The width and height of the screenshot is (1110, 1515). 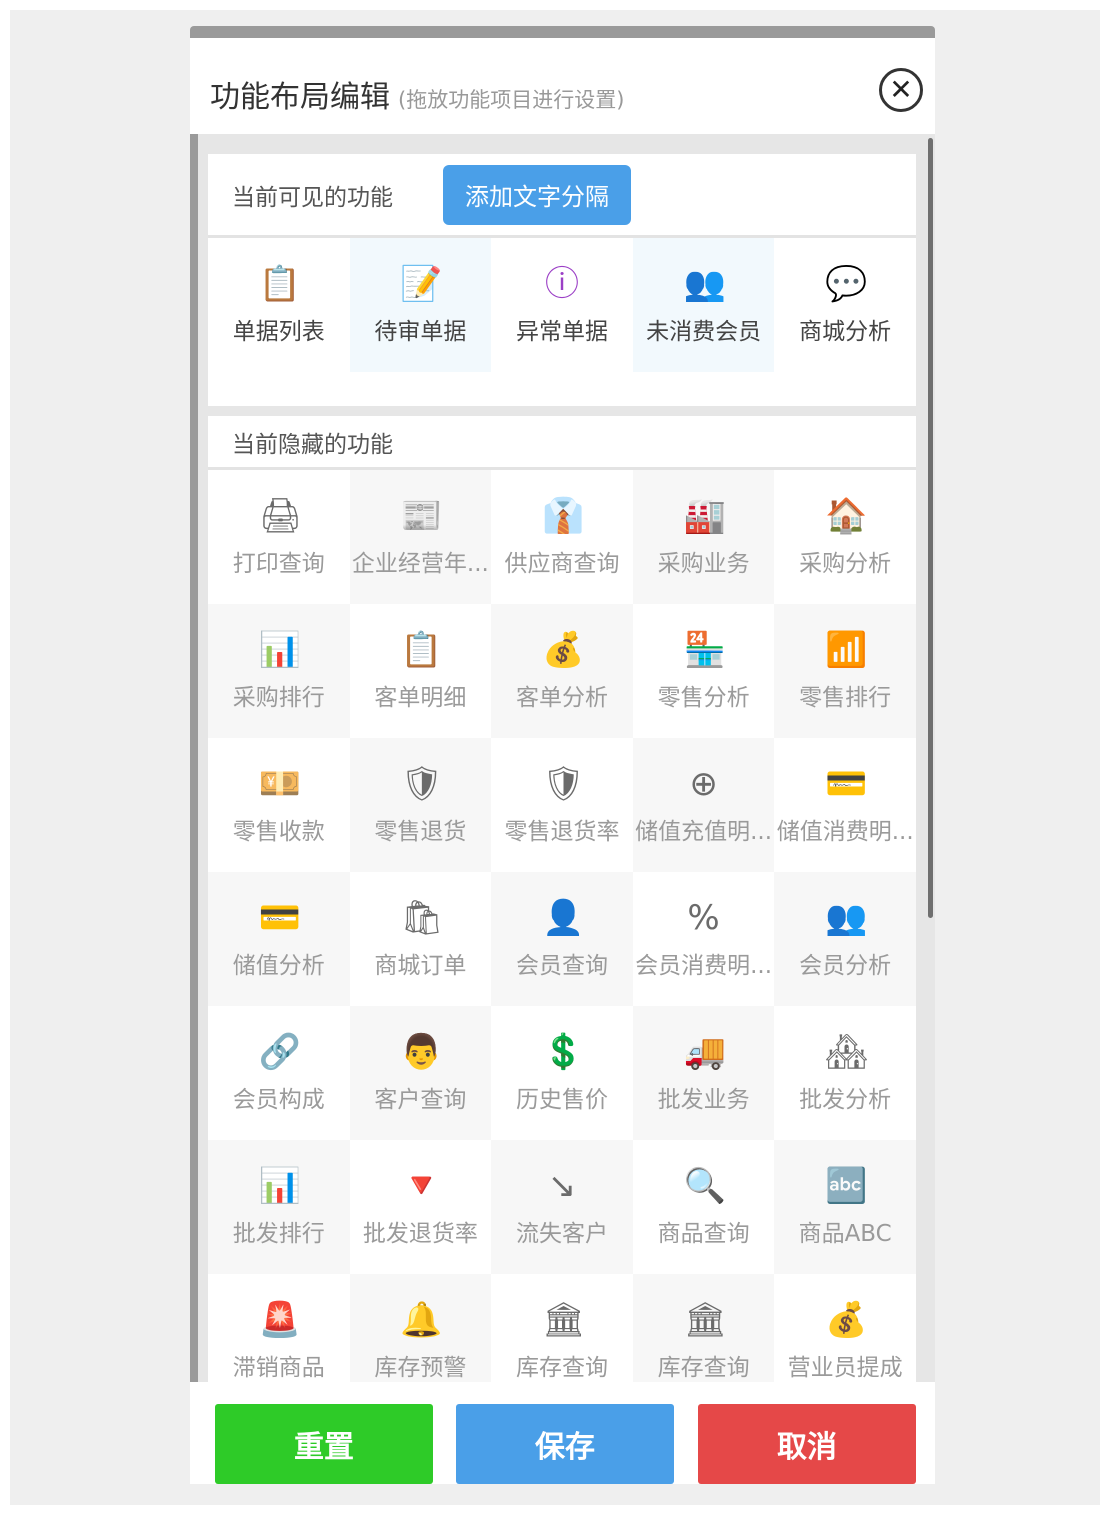 I want to click on visible-item: 💬 商城分析, so click(x=845, y=305).